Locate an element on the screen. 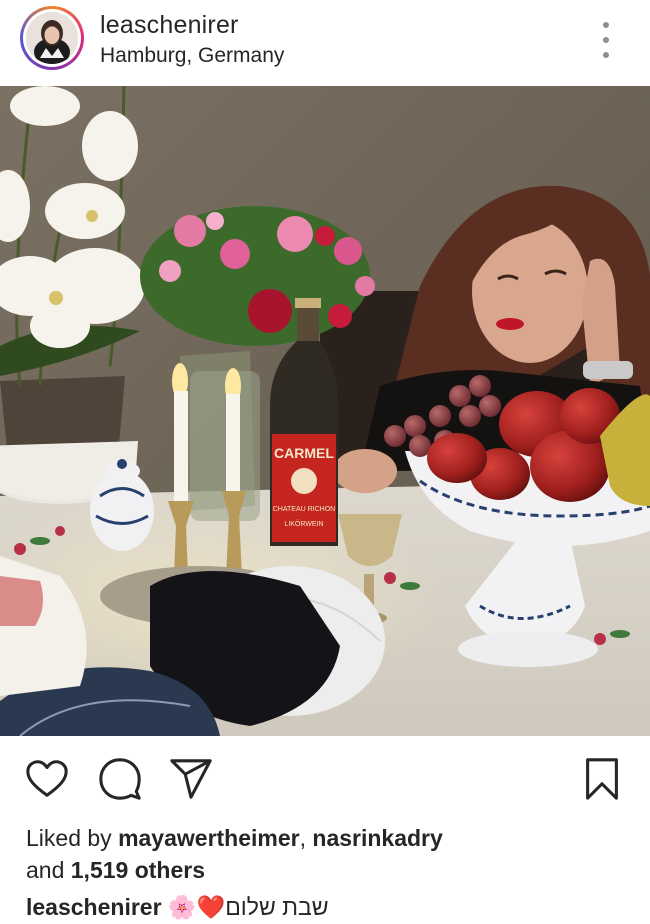 This screenshot has height=924, width=650. avatar is located at coordinates (52, 38).